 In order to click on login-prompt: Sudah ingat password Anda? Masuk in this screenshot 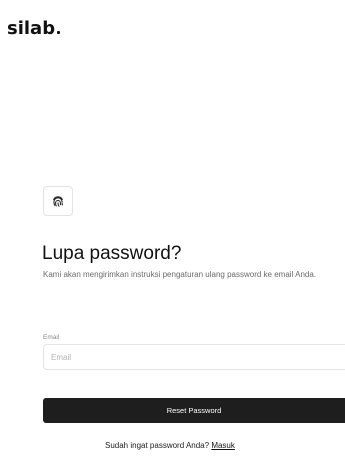, I will do `click(170, 446)`.